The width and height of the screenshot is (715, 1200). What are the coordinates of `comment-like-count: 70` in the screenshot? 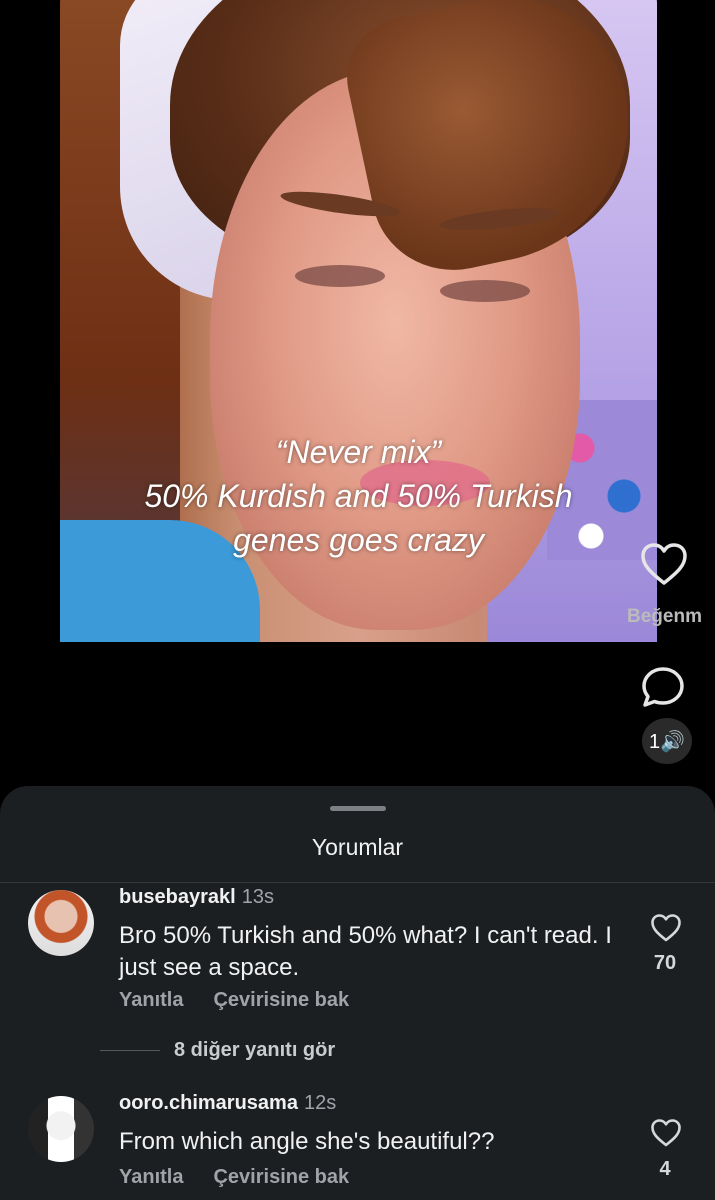 It's located at (665, 963).